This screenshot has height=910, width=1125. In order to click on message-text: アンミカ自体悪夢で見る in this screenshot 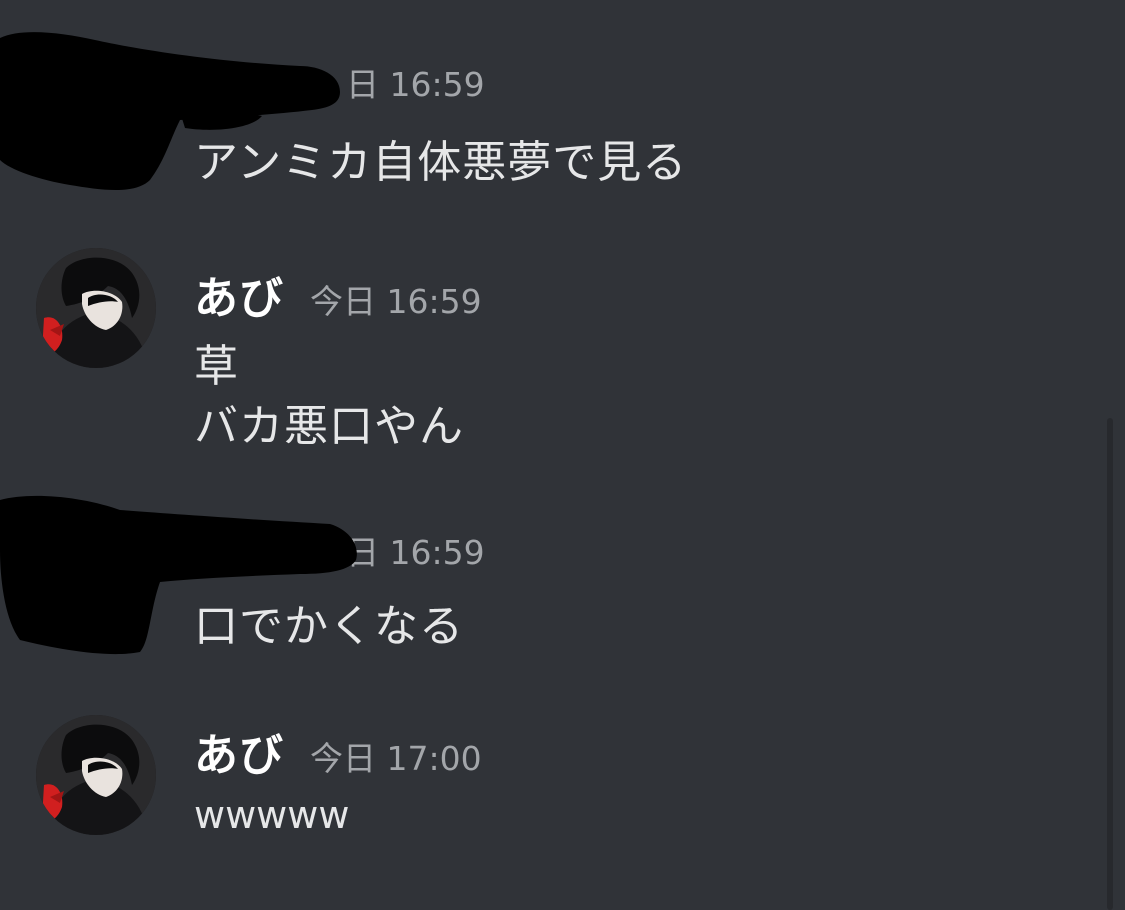, I will do `click(441, 162)`.